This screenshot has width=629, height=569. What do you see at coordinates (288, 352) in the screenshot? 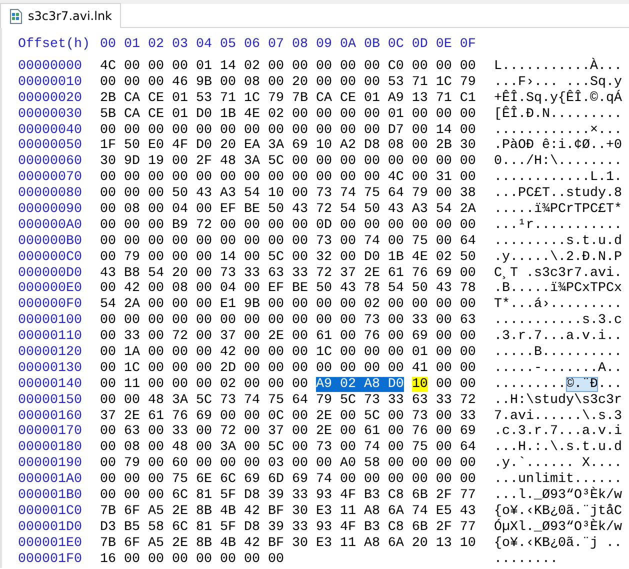
I see `hex-bytes: 00 1A 00 00 00 42 00 00 00 1C 00 00 00 01 00 00` at bounding box center [288, 352].